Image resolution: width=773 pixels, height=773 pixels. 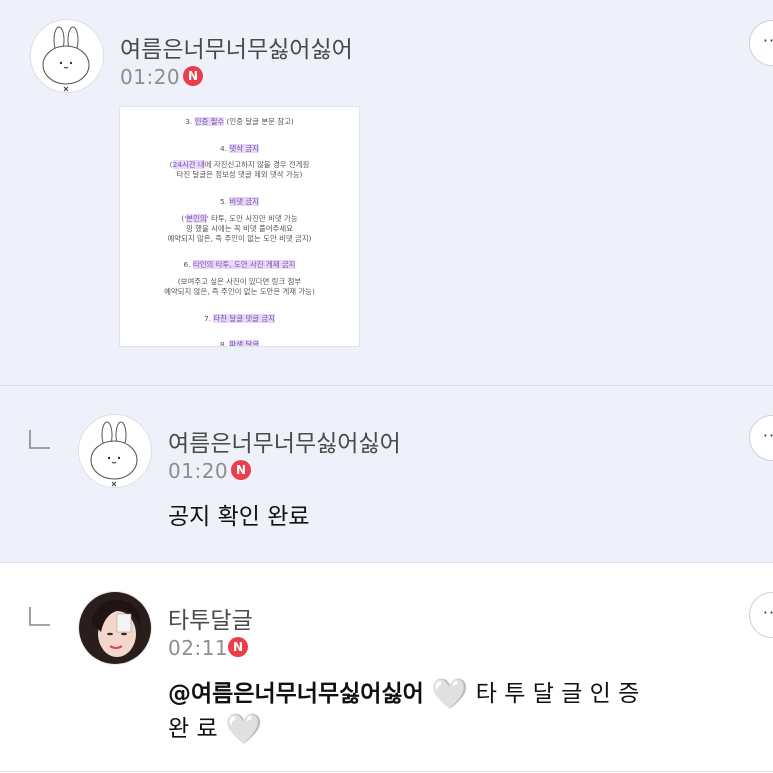 I want to click on comment-text-line1: 타 투 달 글 인 증, so click(x=557, y=694).